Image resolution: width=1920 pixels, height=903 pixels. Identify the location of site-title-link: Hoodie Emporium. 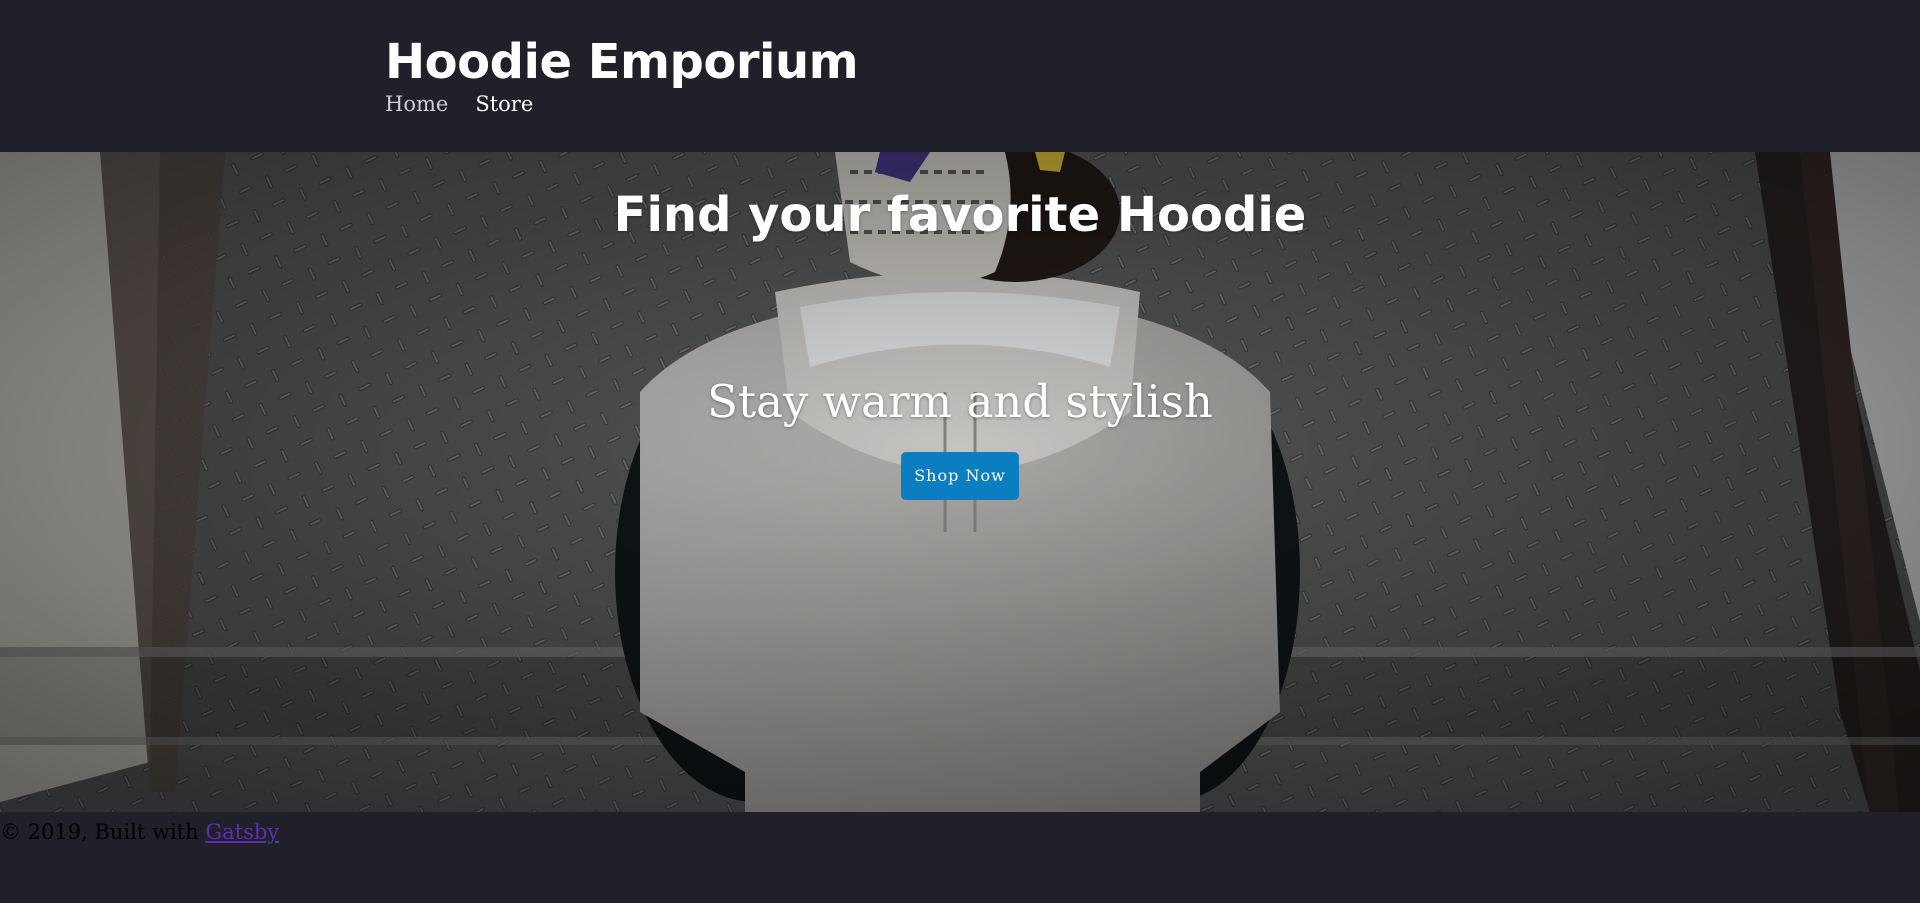
(622, 62).